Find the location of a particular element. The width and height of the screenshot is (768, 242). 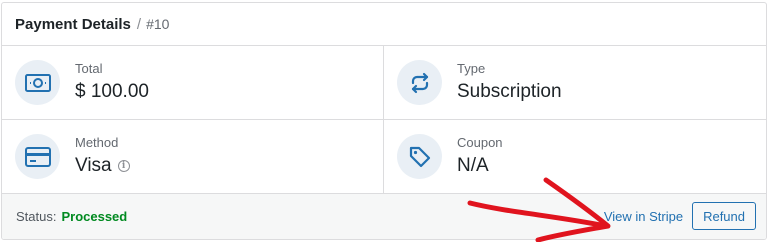

panel-title: Payment Details is located at coordinates (73, 24).